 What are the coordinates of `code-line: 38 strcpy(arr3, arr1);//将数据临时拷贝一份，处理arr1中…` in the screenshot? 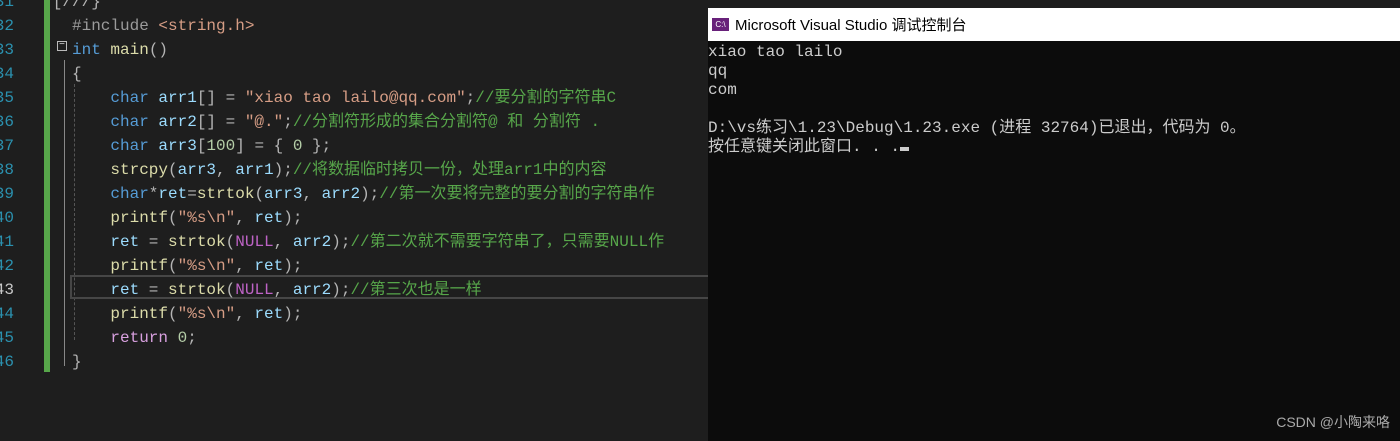 It's located at (354, 170).